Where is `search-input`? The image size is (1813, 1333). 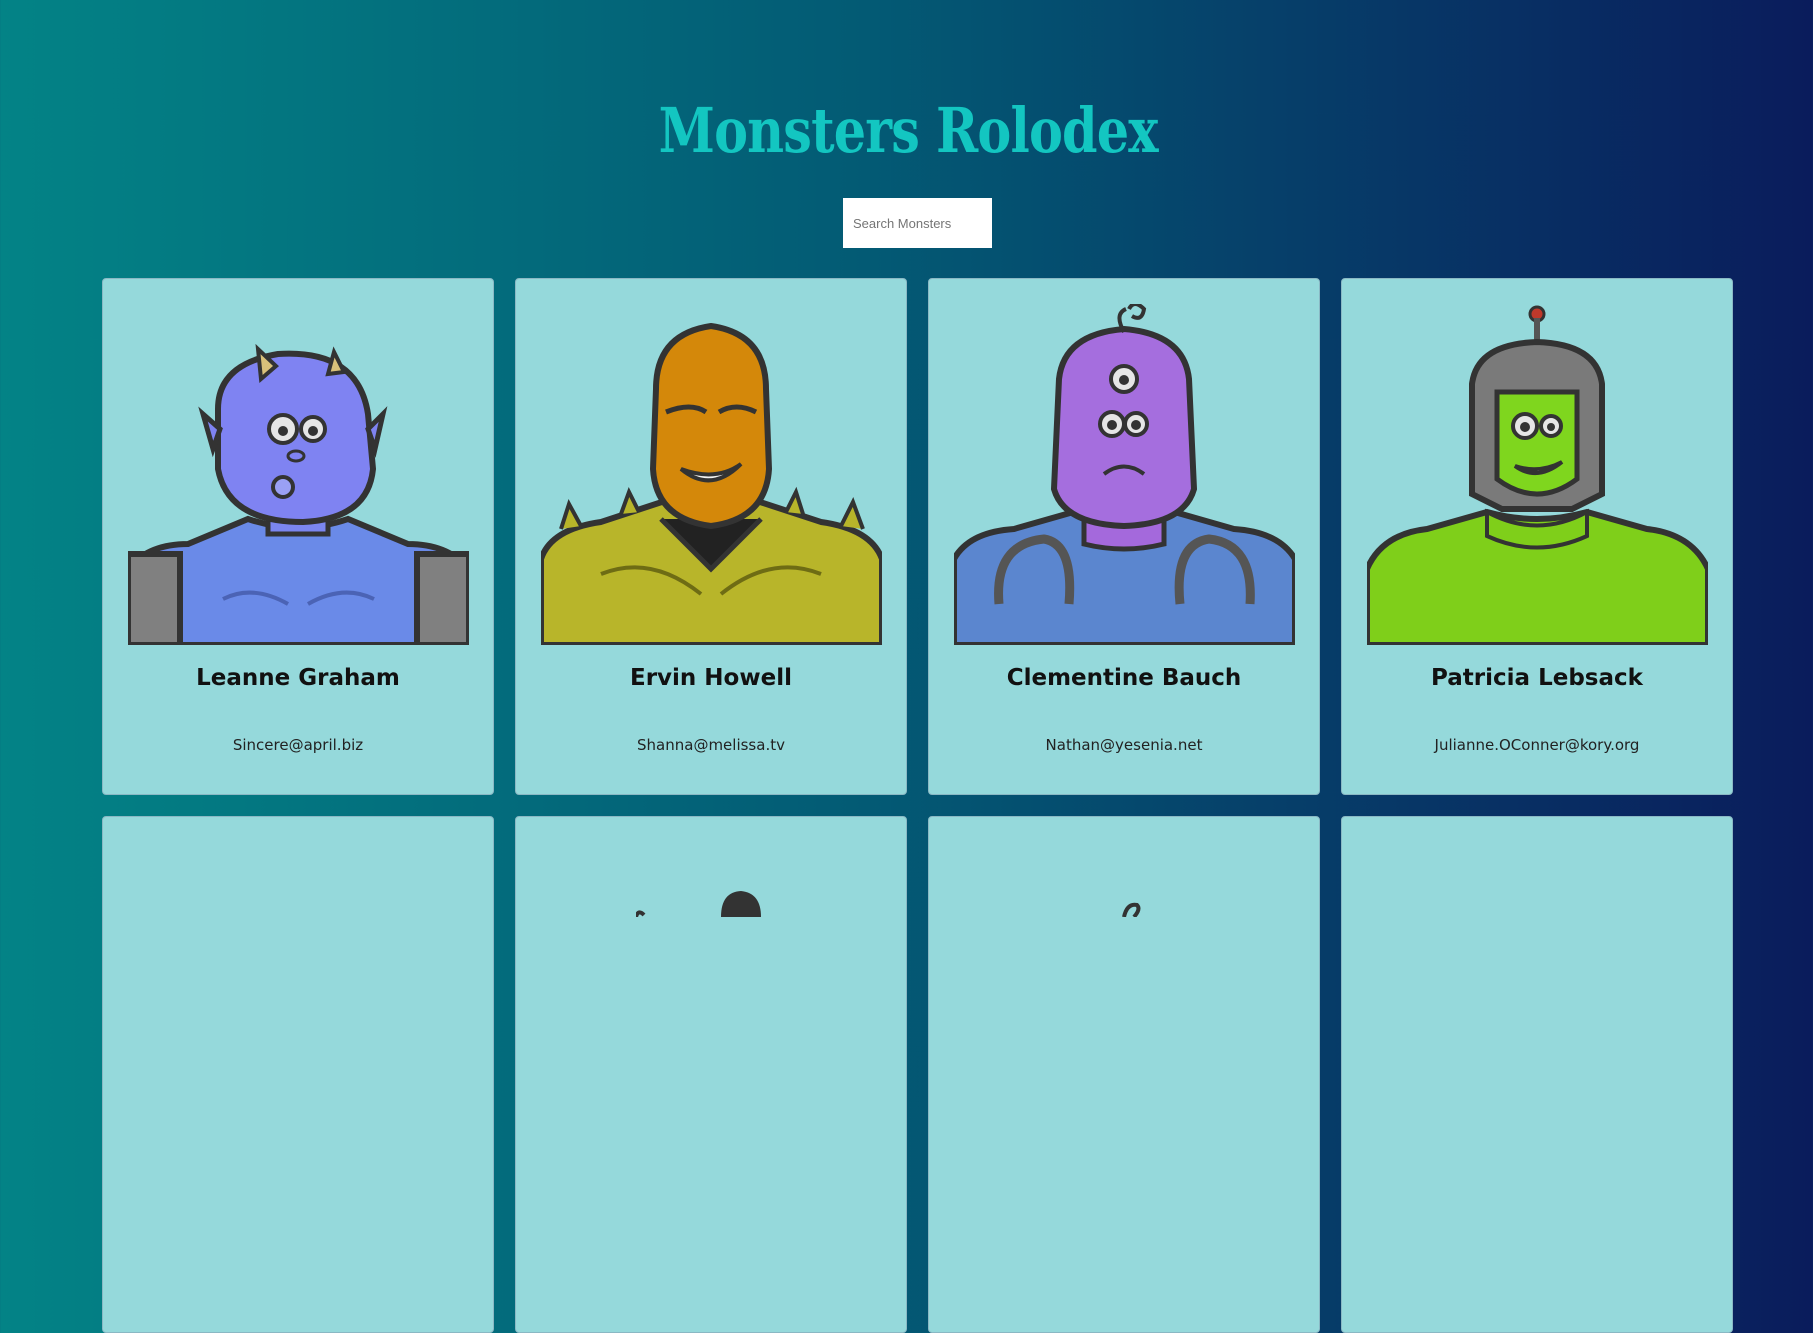
search-input is located at coordinates (917, 223).